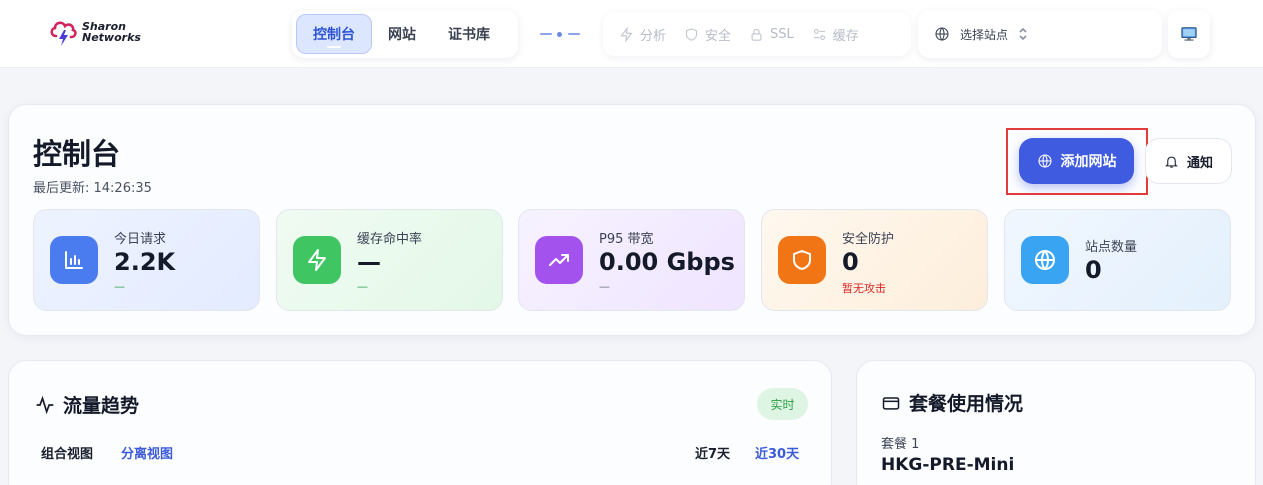 The width and height of the screenshot is (1263, 485). What do you see at coordinates (389, 260) in the screenshot?
I see `stat-cache-hit-rate: 缓存命中率 — —` at bounding box center [389, 260].